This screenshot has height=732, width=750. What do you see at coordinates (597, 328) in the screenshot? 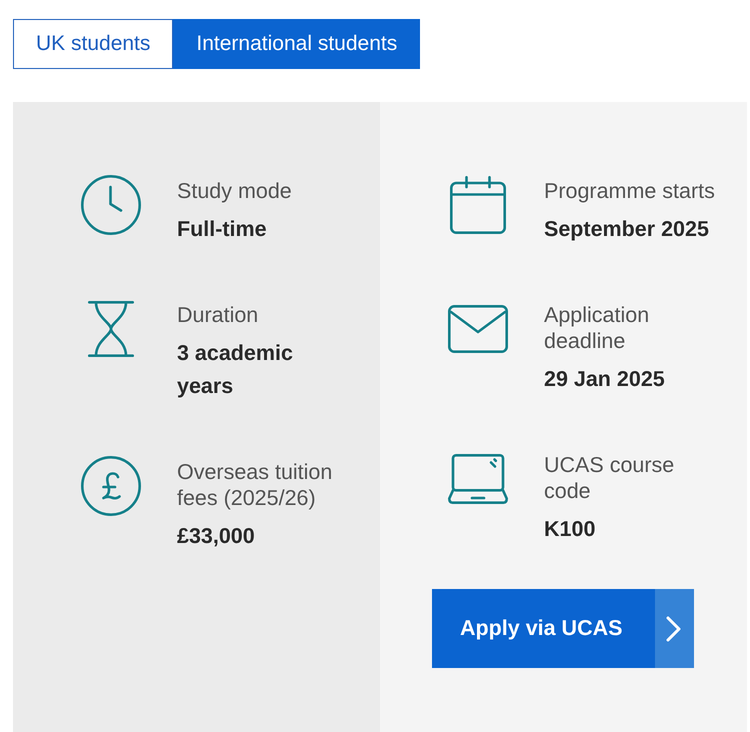
I see `detail-label: Application deadline` at bounding box center [597, 328].